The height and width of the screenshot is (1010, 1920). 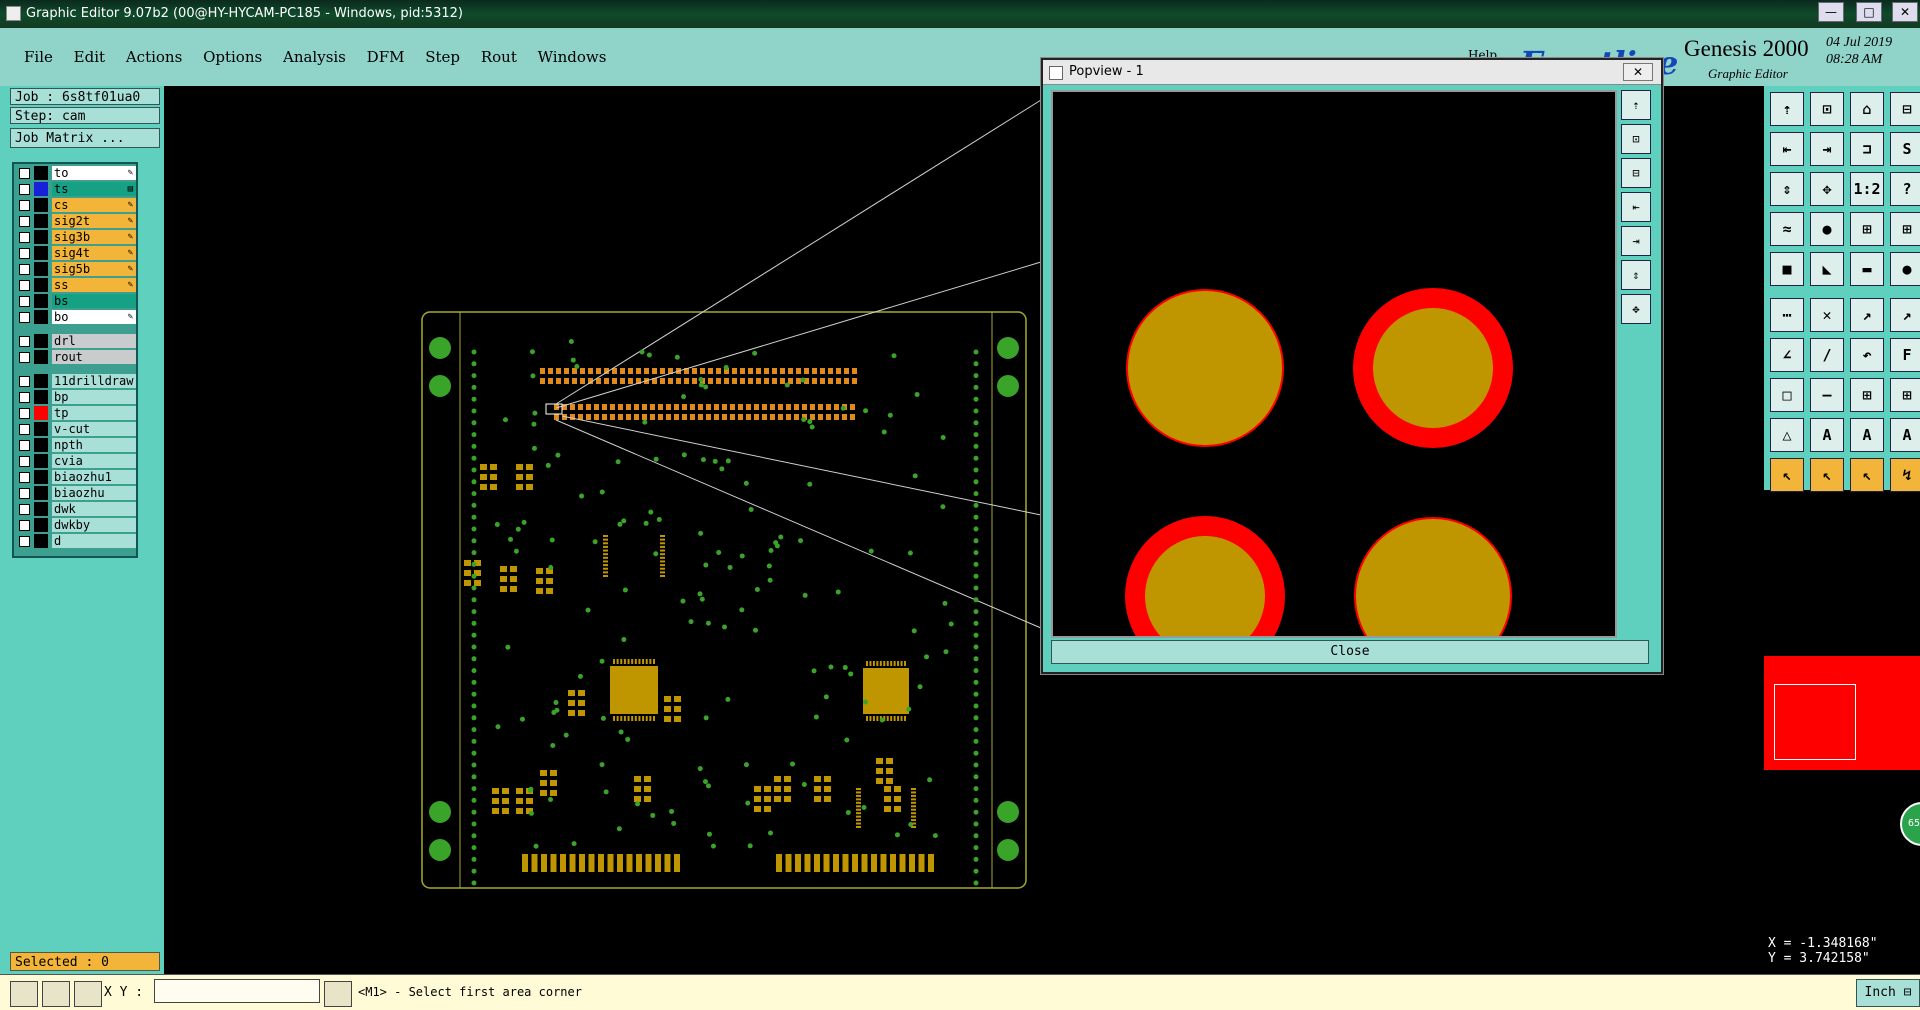 I want to click on layer-row: sig2t ✎, so click(x=76, y=221).